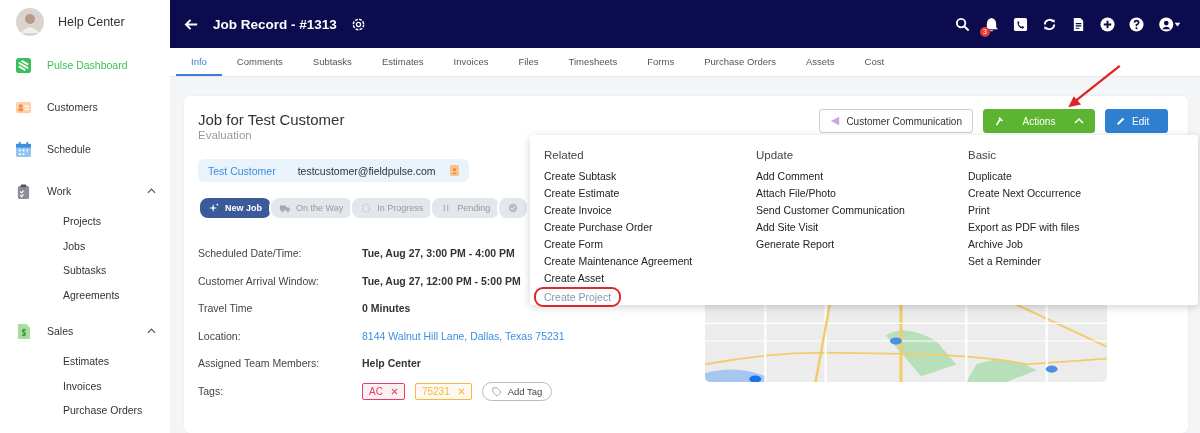 The height and width of the screenshot is (433, 1200). Describe the element at coordinates (580, 176) in the screenshot. I see `menu-item: Create Subtask` at that location.